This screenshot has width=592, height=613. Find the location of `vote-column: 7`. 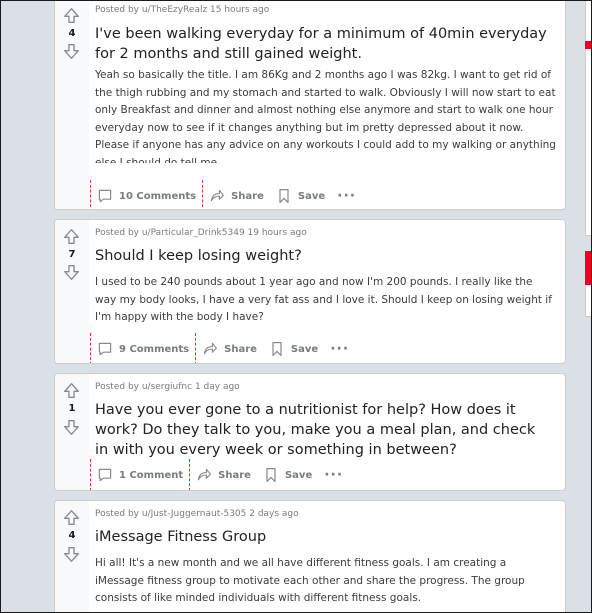

vote-column: 7 is located at coordinates (72, 291).